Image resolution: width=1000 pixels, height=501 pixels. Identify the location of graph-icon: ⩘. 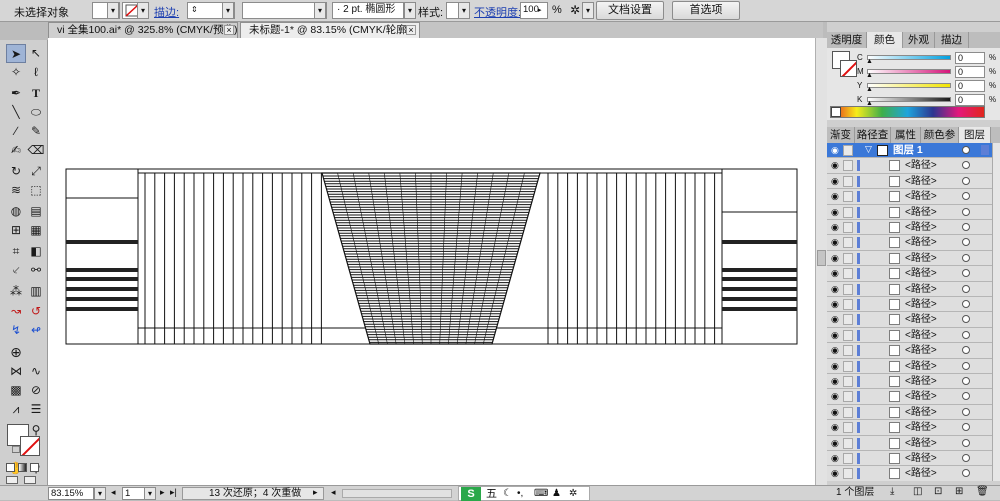
(16, 409).